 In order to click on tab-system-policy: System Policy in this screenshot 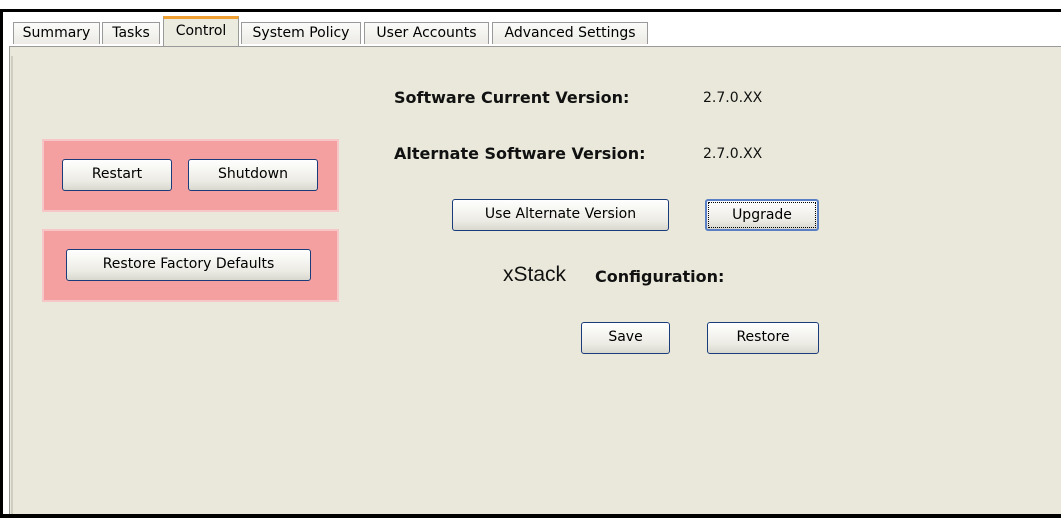, I will do `click(301, 33)`.